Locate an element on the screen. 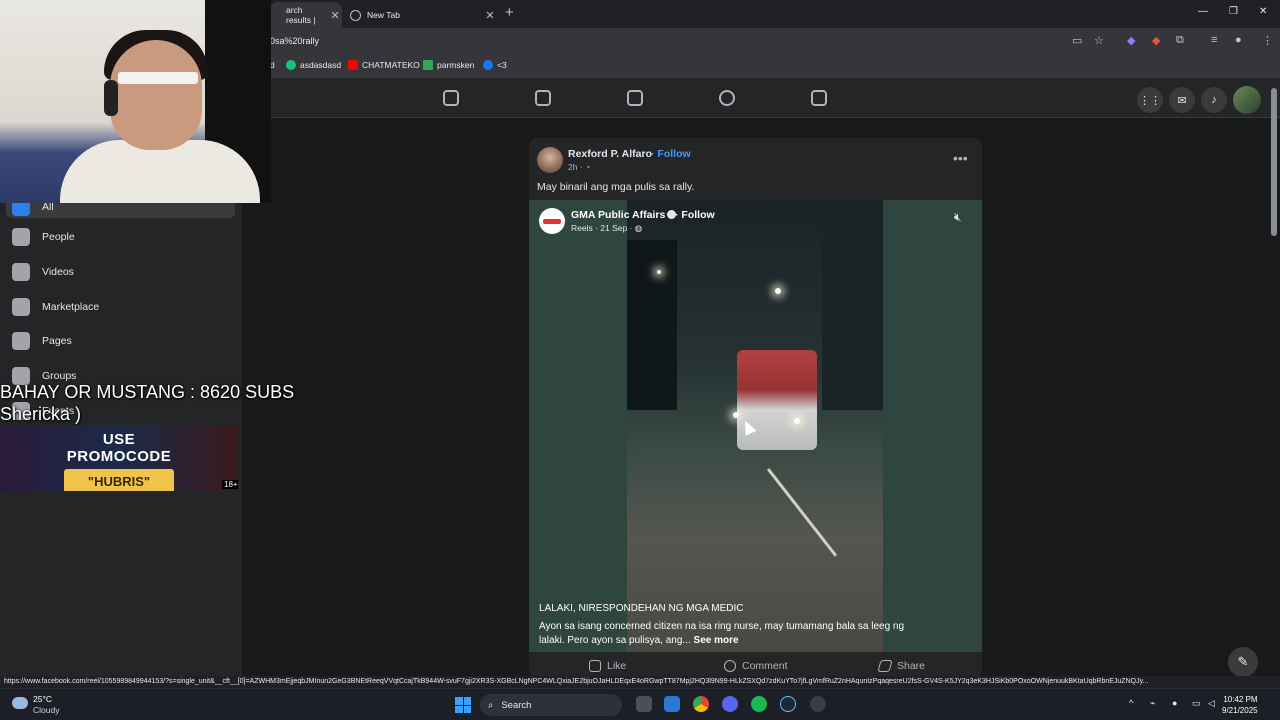 The width and height of the screenshot is (1280, 720). url-field: 0sa%20rally is located at coordinates (294, 41).